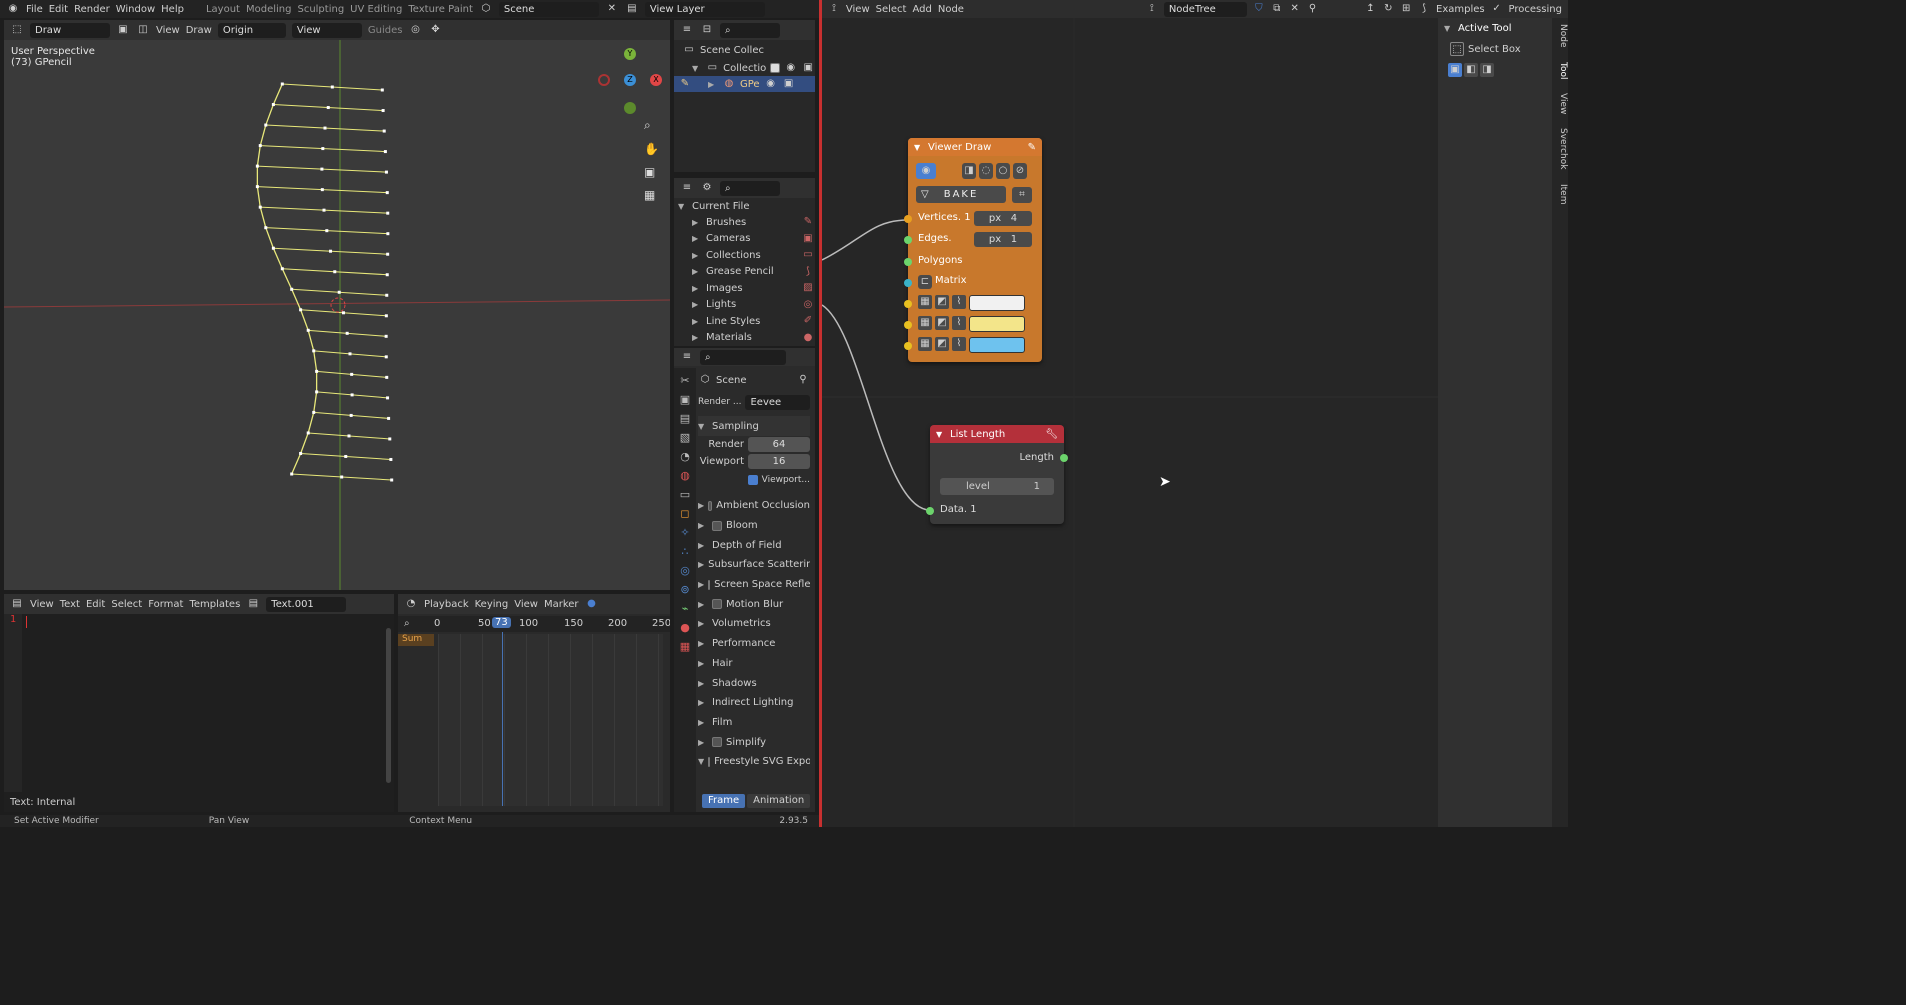 The height and width of the screenshot is (1005, 1906). I want to click on properties-panel-header: ▶ Depth of Field, so click(754, 545).